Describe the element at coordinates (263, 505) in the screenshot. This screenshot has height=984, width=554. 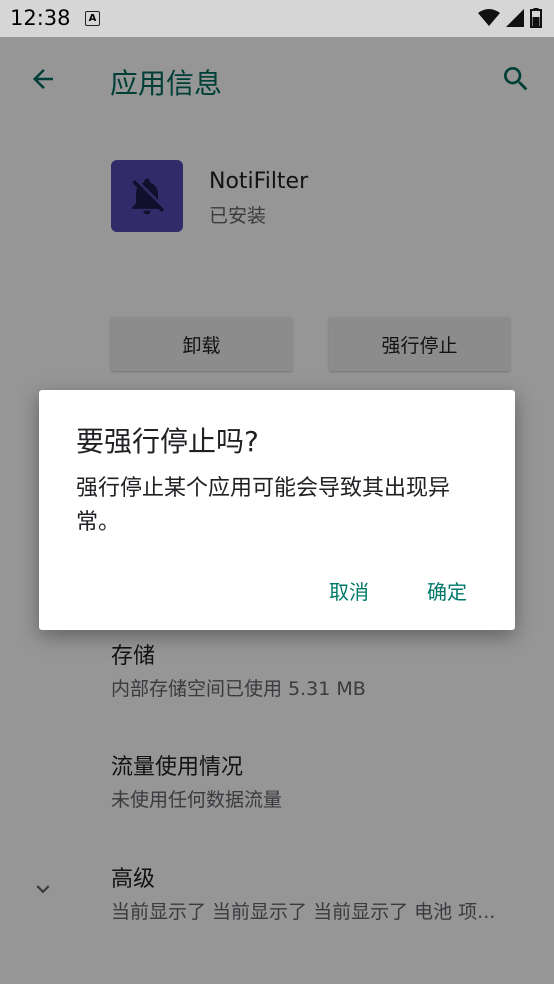
I see `dialog-message: 强行停止某个应用可能会导致其出现异常。` at that location.